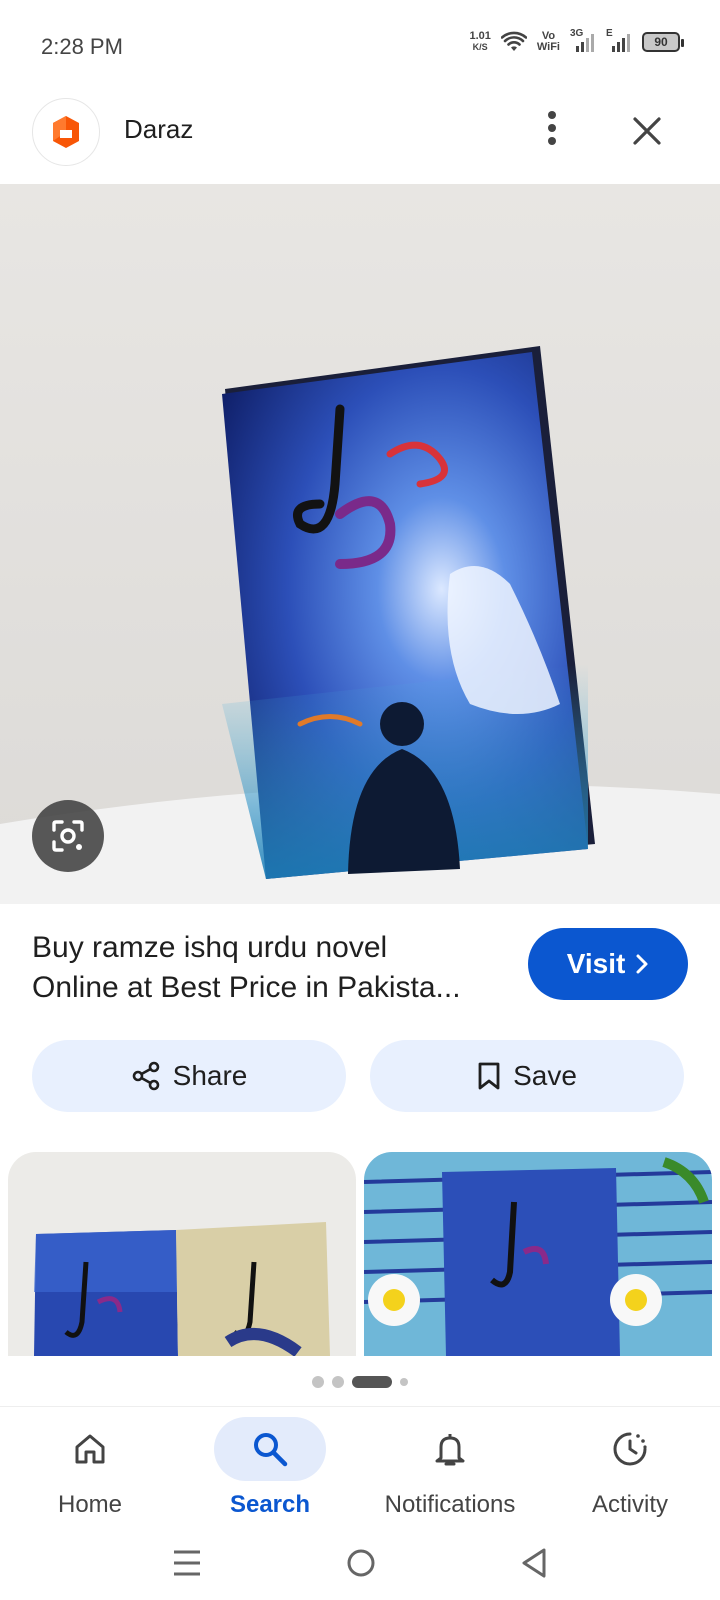 The height and width of the screenshot is (1600, 720). I want to click on nav-home-label: Home, so click(90, 1504).